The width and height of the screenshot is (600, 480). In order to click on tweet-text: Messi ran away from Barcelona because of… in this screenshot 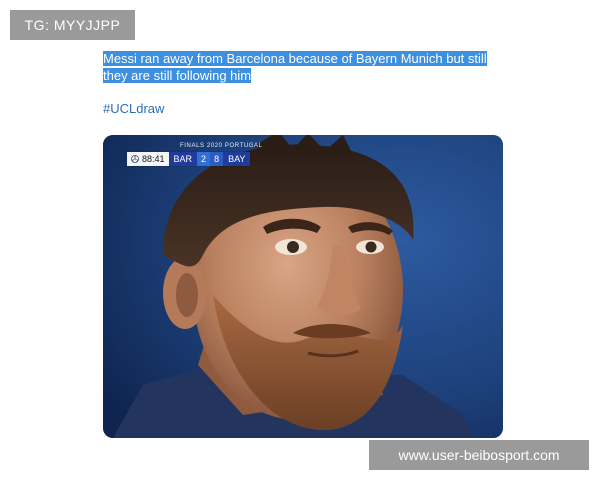, I will do `click(303, 67)`.